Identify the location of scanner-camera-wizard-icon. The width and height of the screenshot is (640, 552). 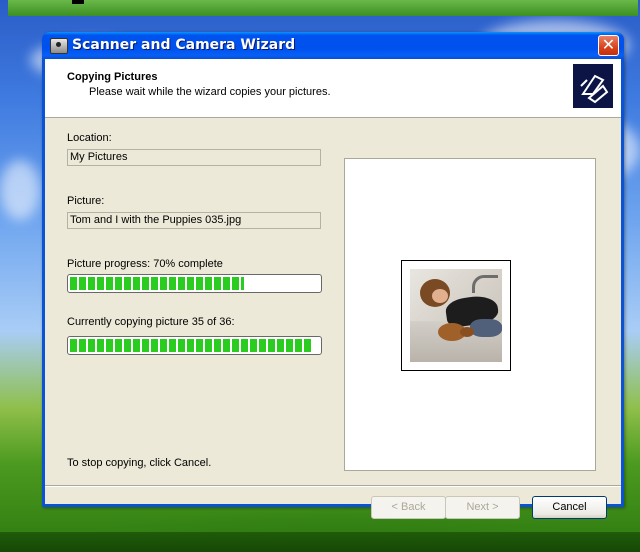
(593, 86).